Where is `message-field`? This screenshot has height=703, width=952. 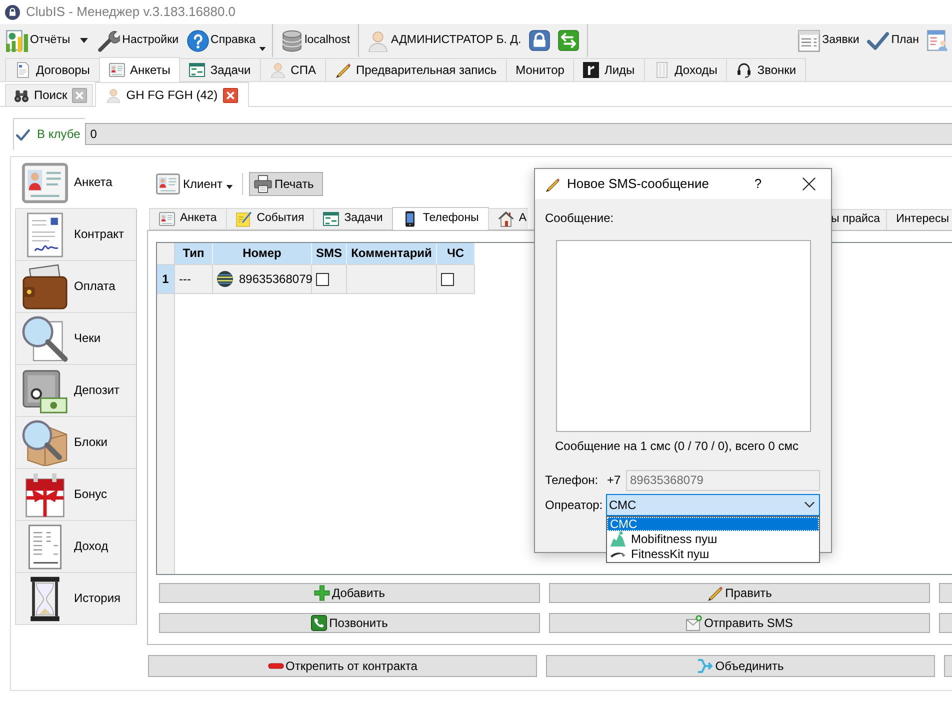
message-field is located at coordinates (683, 336).